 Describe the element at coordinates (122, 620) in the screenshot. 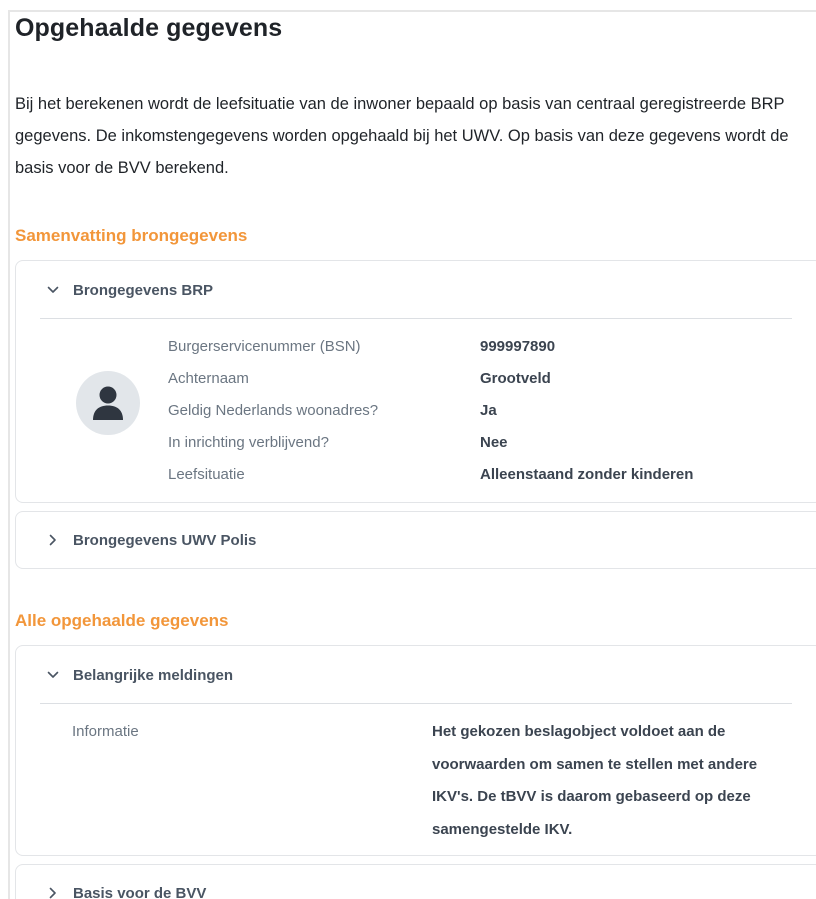

I see `all-section-title: Alle opgehaalde gegevens` at that location.